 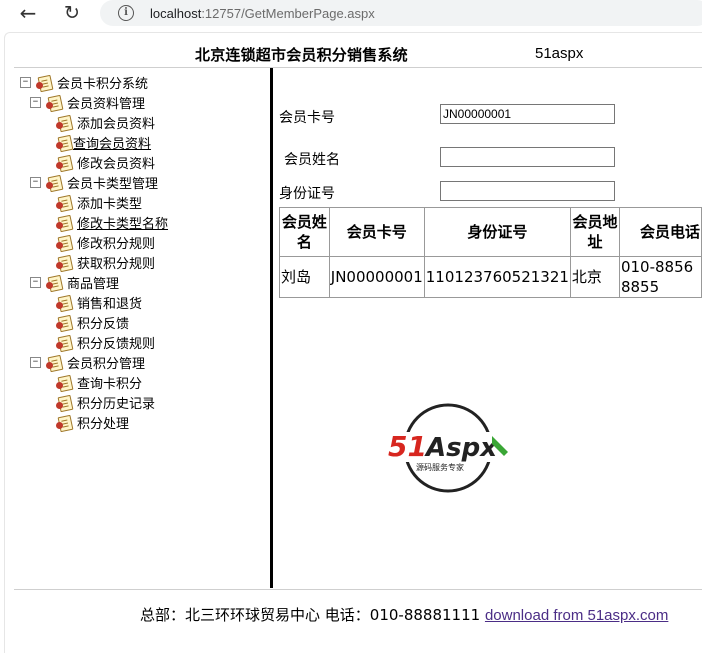 What do you see at coordinates (116, 402) in the screenshot?
I see `tree-item-label: 积分历史记录` at bounding box center [116, 402].